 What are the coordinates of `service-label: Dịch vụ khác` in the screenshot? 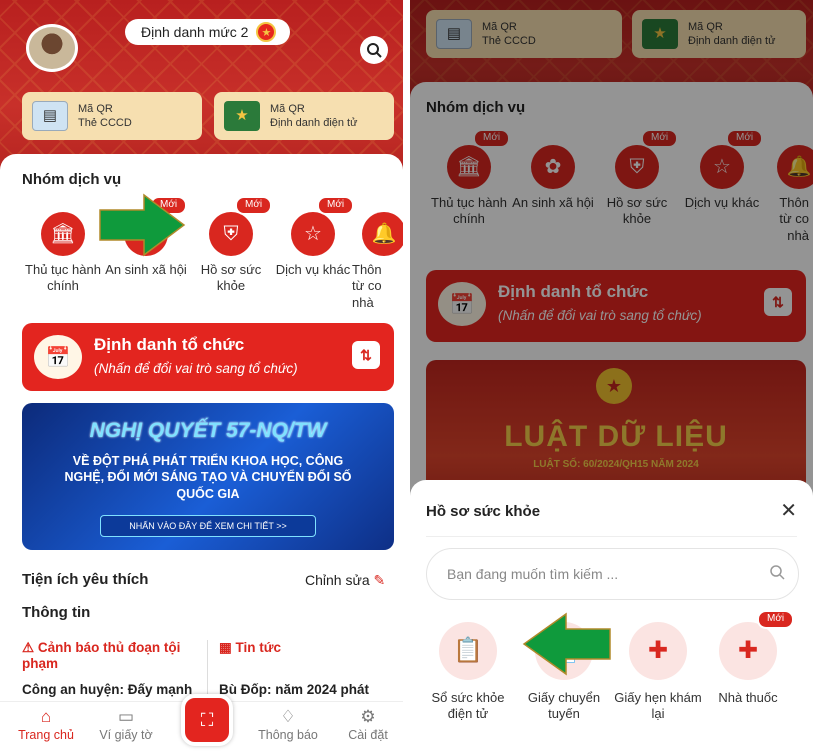 It's located at (313, 269).